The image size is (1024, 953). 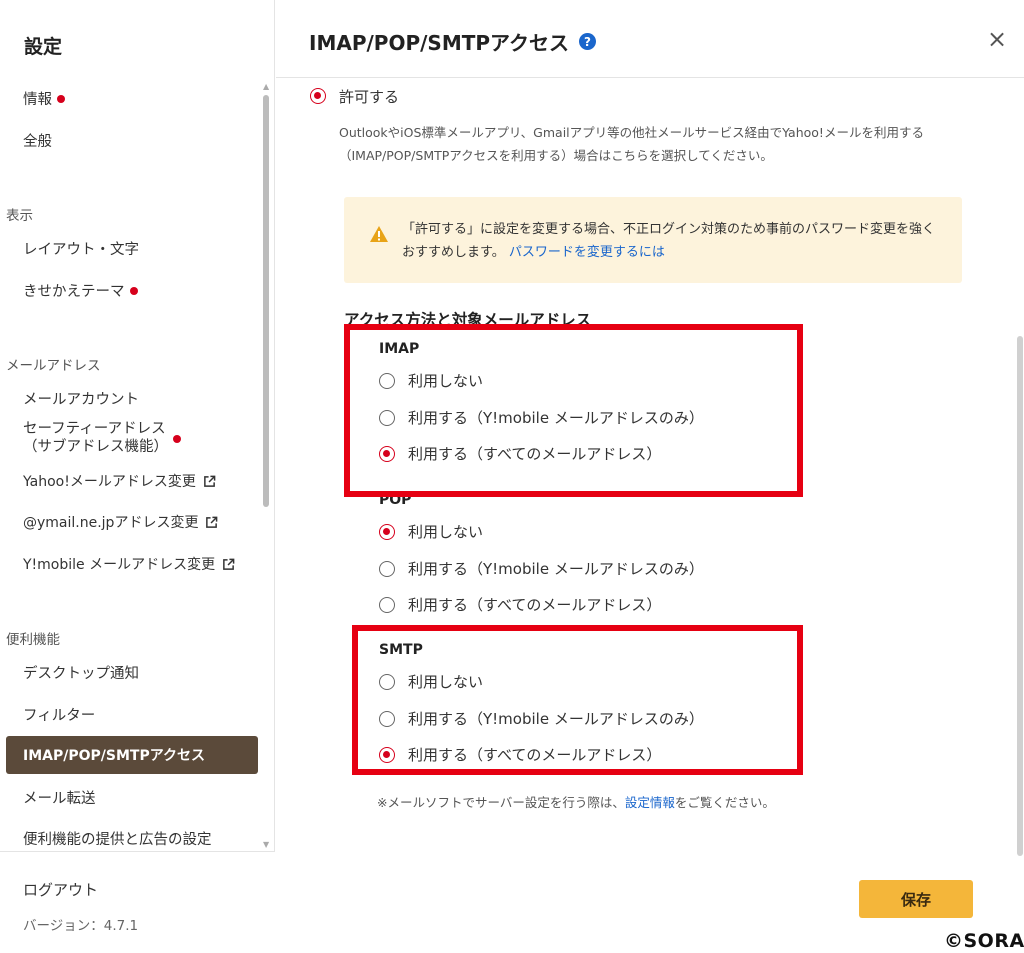 What do you see at coordinates (43, 47) in the screenshot?
I see `sidebar-title: 設定` at bounding box center [43, 47].